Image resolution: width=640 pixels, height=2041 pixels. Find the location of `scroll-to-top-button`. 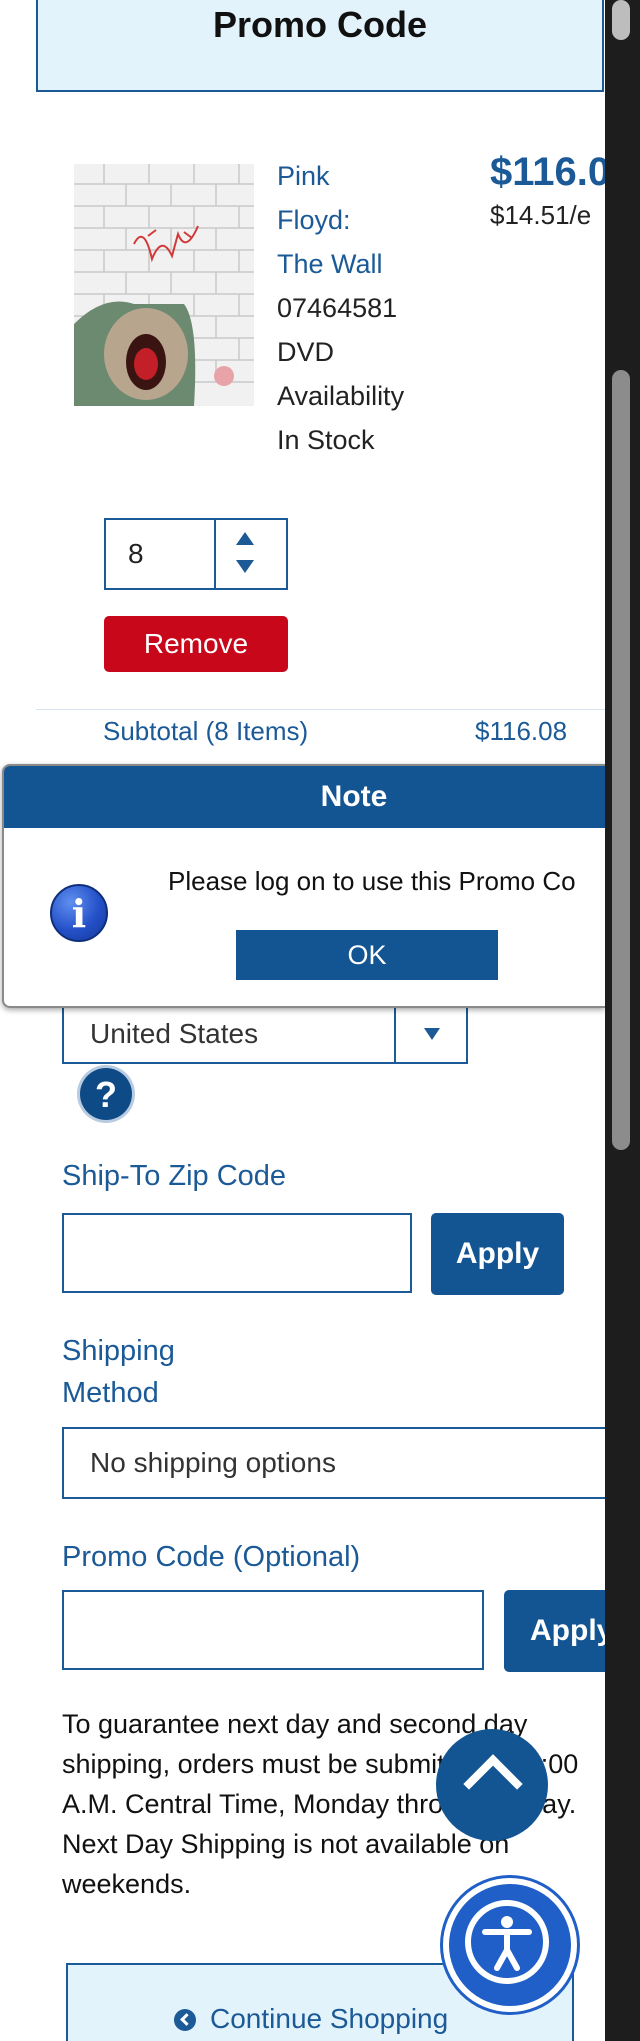

scroll-to-top-button is located at coordinates (492, 1785).